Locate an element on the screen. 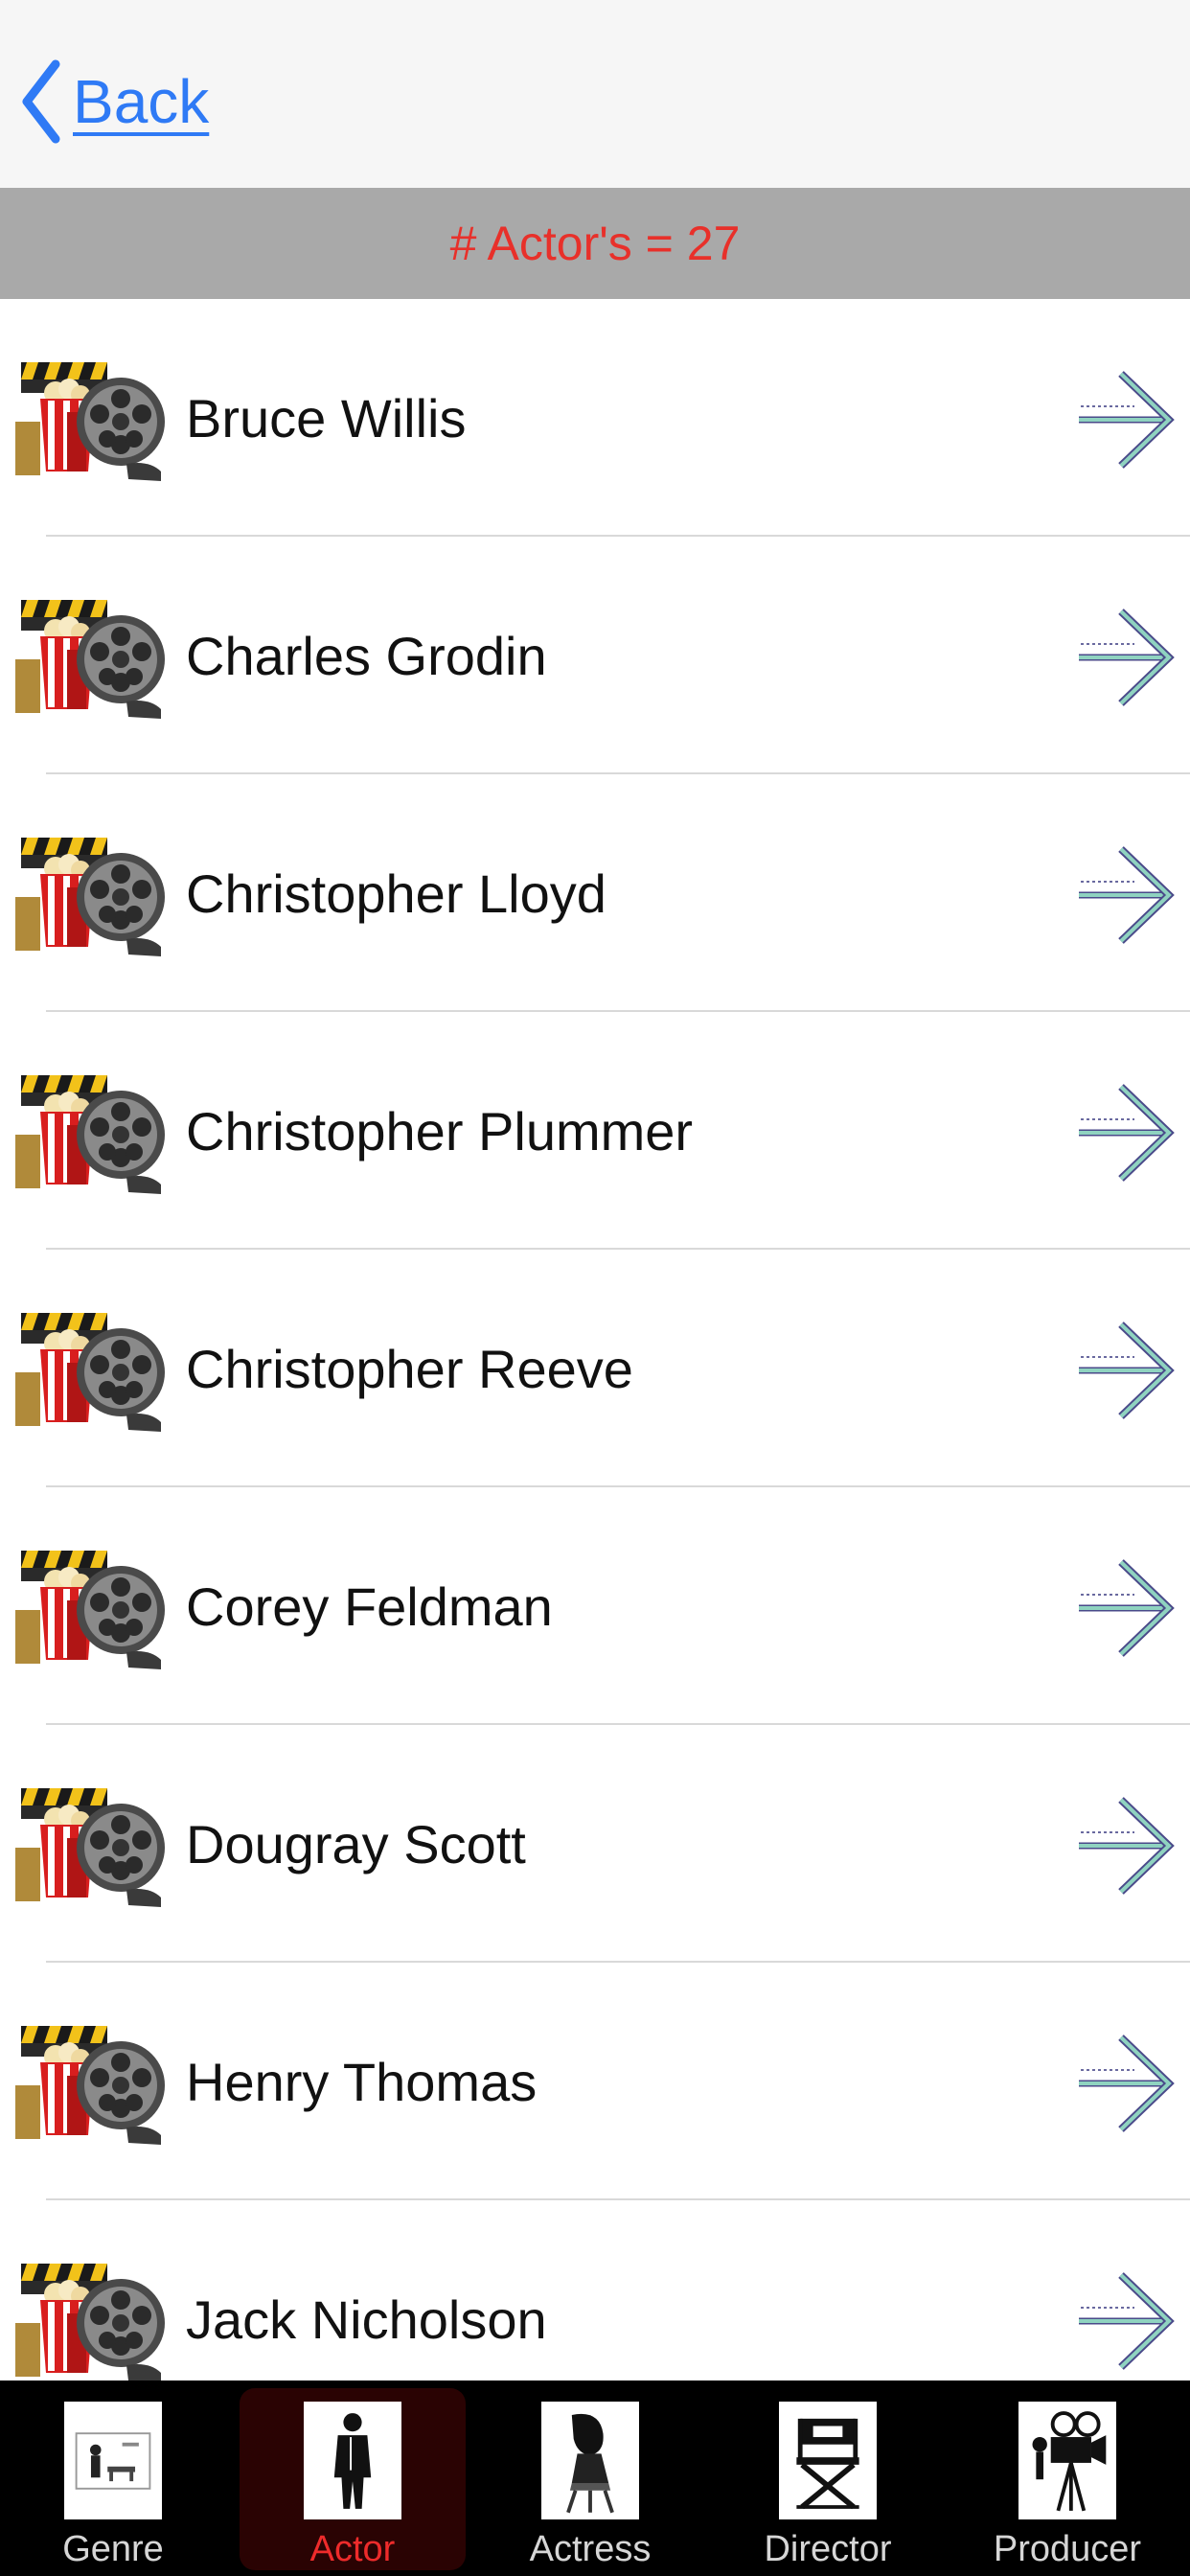  tab-actress: Actress is located at coordinates (590, 2479).